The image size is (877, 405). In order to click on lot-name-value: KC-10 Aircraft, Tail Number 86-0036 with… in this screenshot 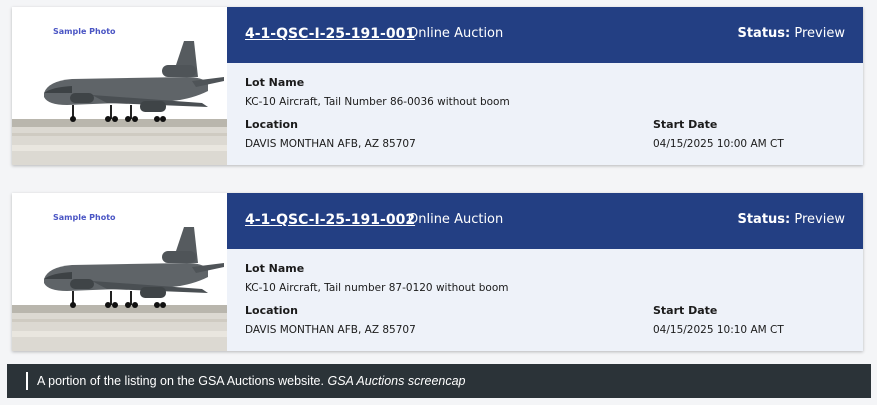, I will do `click(377, 102)`.